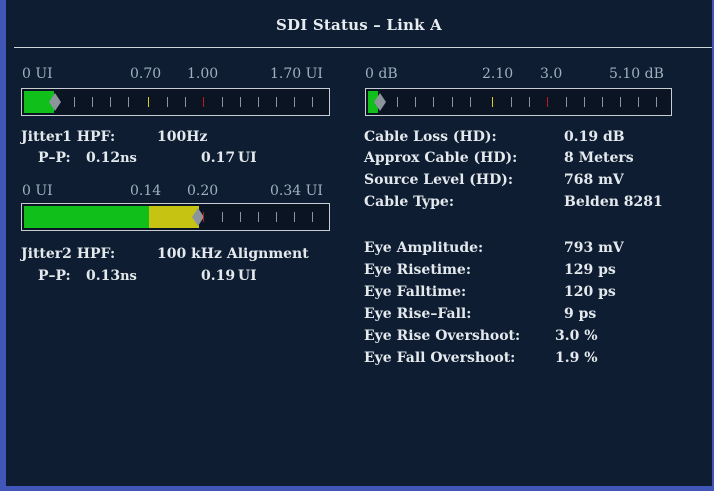 The height and width of the screenshot is (491, 714). What do you see at coordinates (203, 74) in the screenshot?
I see `jitter1-scale-limit: 1.00` at bounding box center [203, 74].